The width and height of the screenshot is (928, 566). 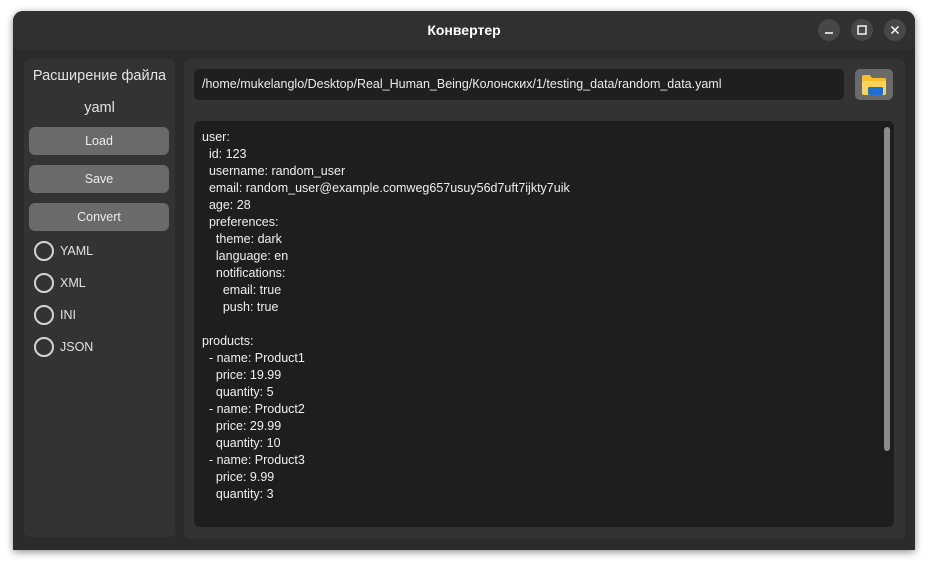 I want to click on window-title: Конвертер, so click(x=464, y=30).